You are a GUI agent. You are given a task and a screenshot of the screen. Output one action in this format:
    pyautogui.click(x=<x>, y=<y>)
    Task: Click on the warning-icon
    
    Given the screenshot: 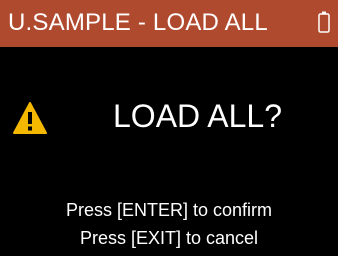 What is the action you would take?
    pyautogui.click(x=30, y=118)
    